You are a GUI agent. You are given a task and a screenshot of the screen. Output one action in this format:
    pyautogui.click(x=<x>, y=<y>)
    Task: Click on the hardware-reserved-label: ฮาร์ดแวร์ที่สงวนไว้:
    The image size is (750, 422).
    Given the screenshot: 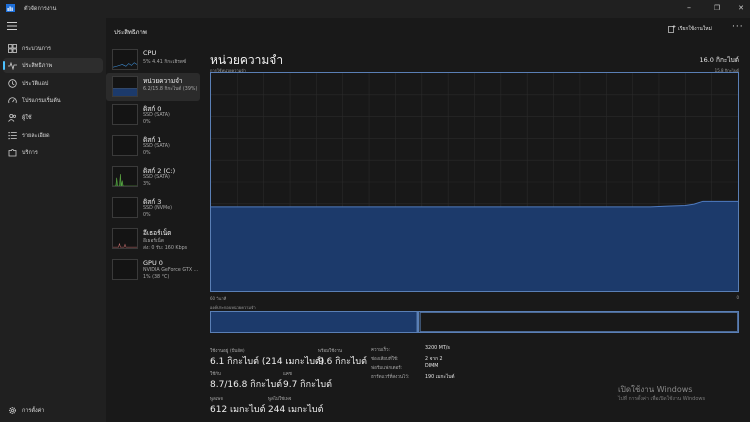 What is the action you would take?
    pyautogui.click(x=390, y=377)
    